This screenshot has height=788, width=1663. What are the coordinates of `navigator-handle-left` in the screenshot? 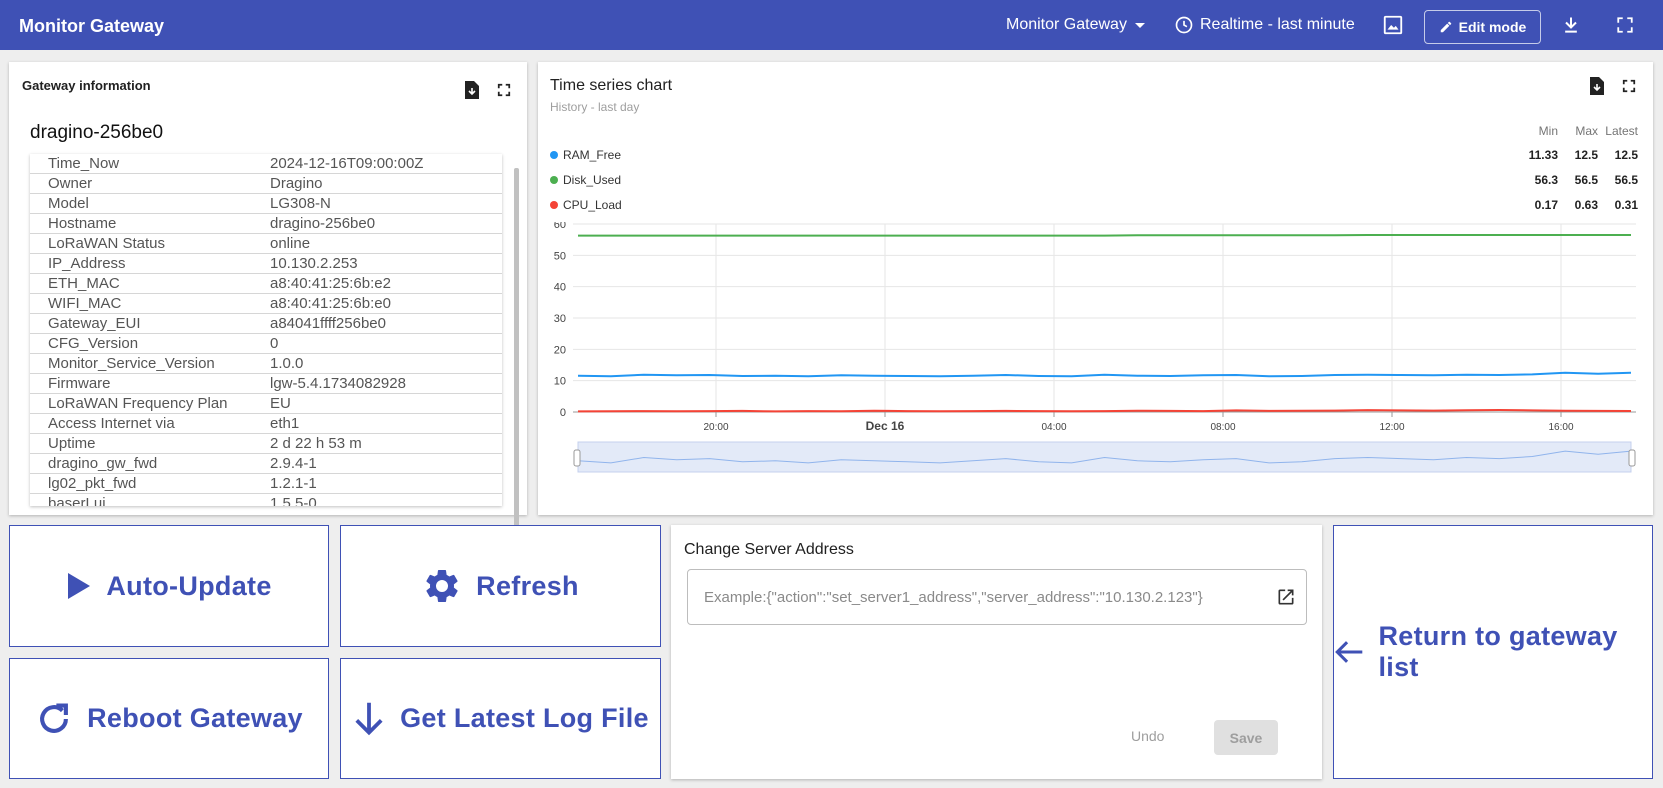 It's located at (577, 458).